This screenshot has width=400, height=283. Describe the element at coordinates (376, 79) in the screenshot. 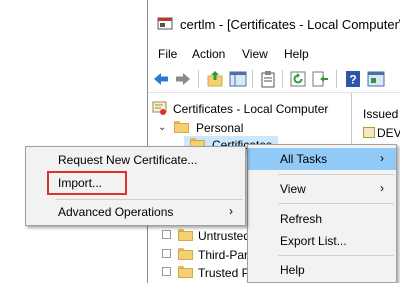

I see `properties-icon` at that location.